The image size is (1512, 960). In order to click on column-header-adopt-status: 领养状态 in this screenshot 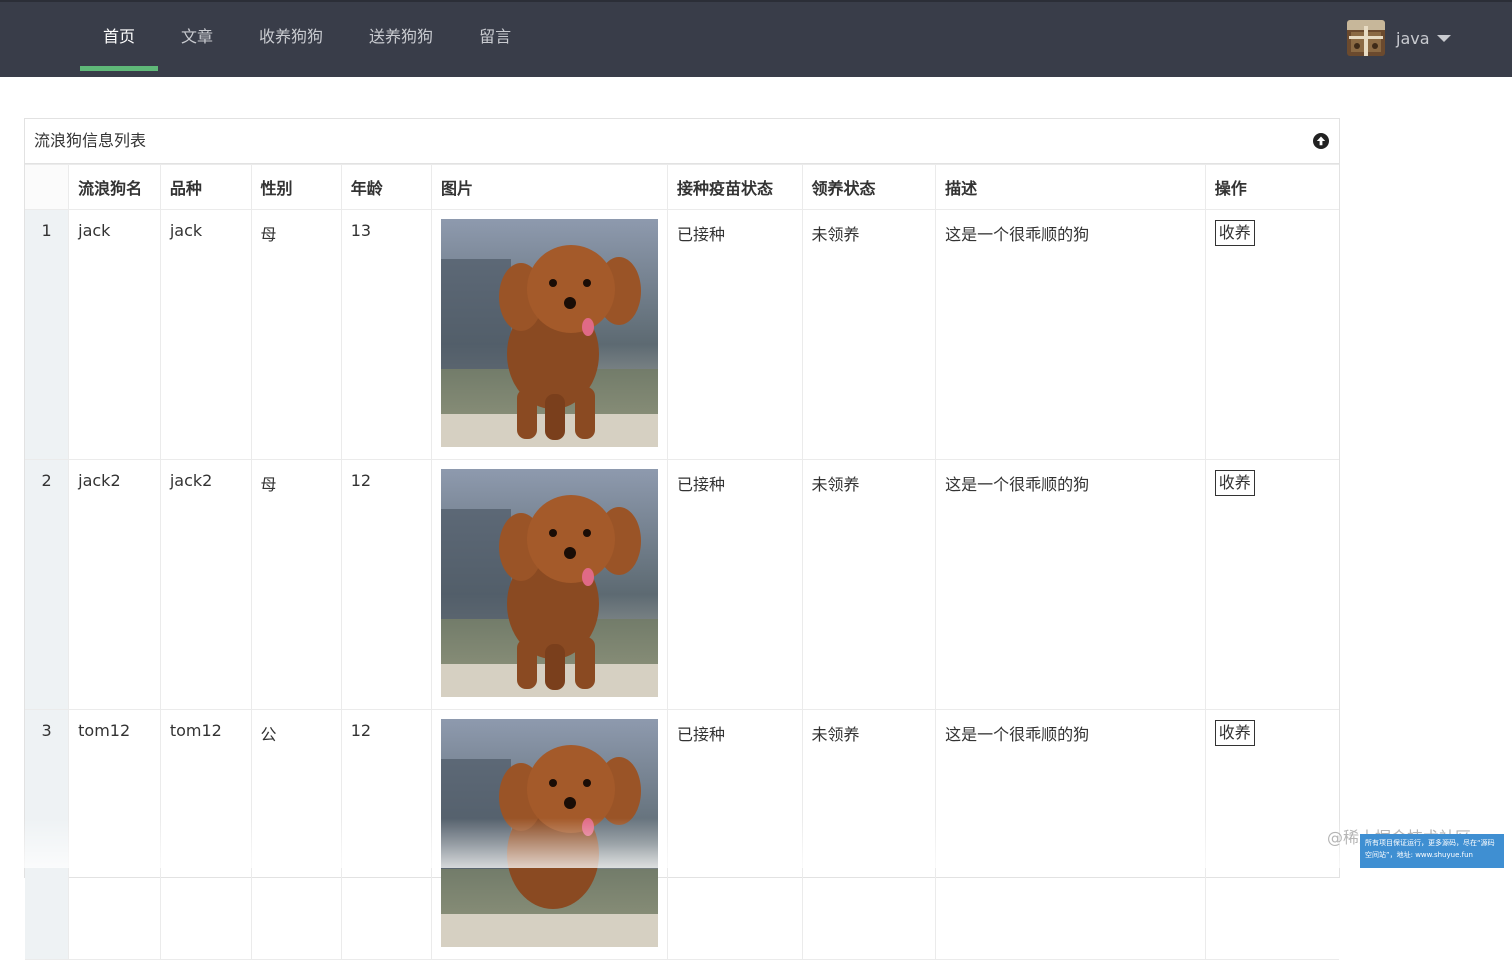, I will do `click(869, 187)`.